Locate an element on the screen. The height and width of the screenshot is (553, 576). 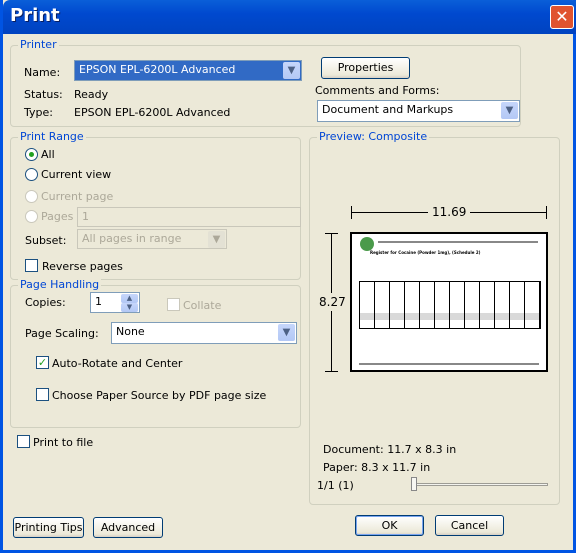
printer-name-value: EPSON EPL-6200L Advanced is located at coordinates (157, 69).